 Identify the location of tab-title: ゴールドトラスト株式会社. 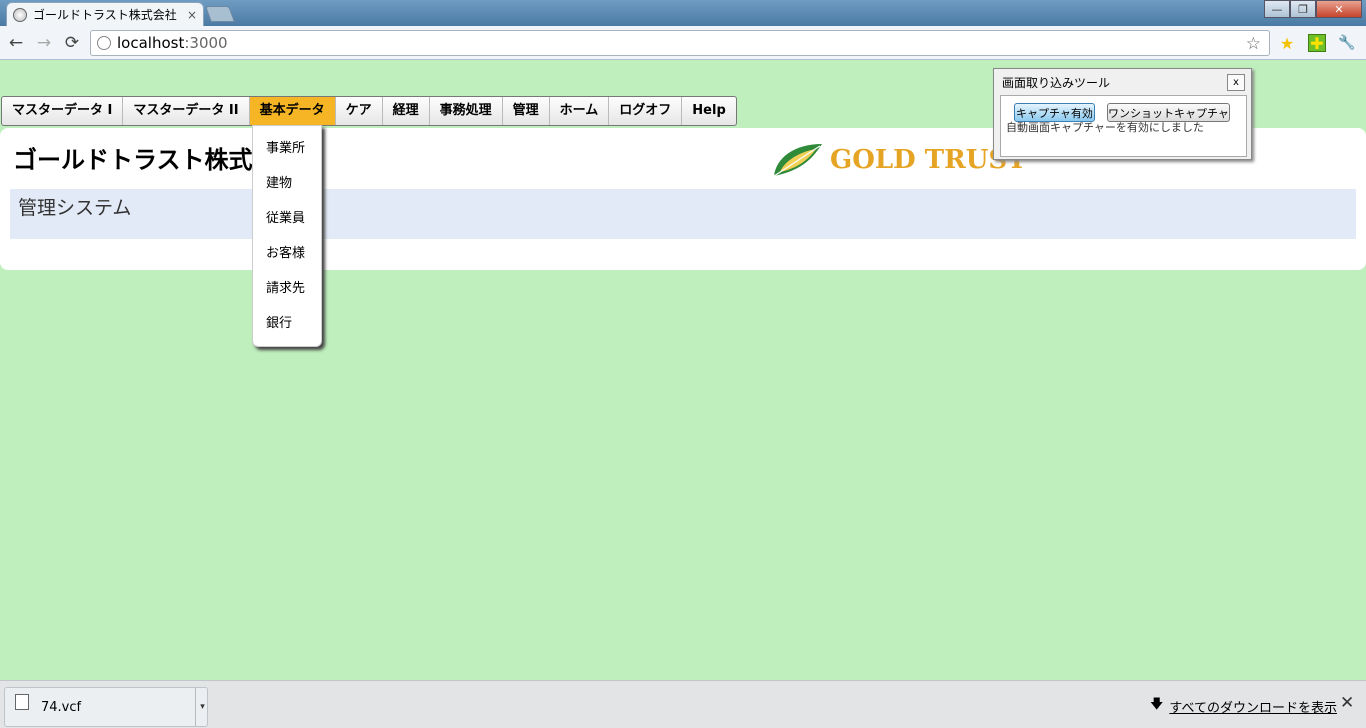
(105, 15).